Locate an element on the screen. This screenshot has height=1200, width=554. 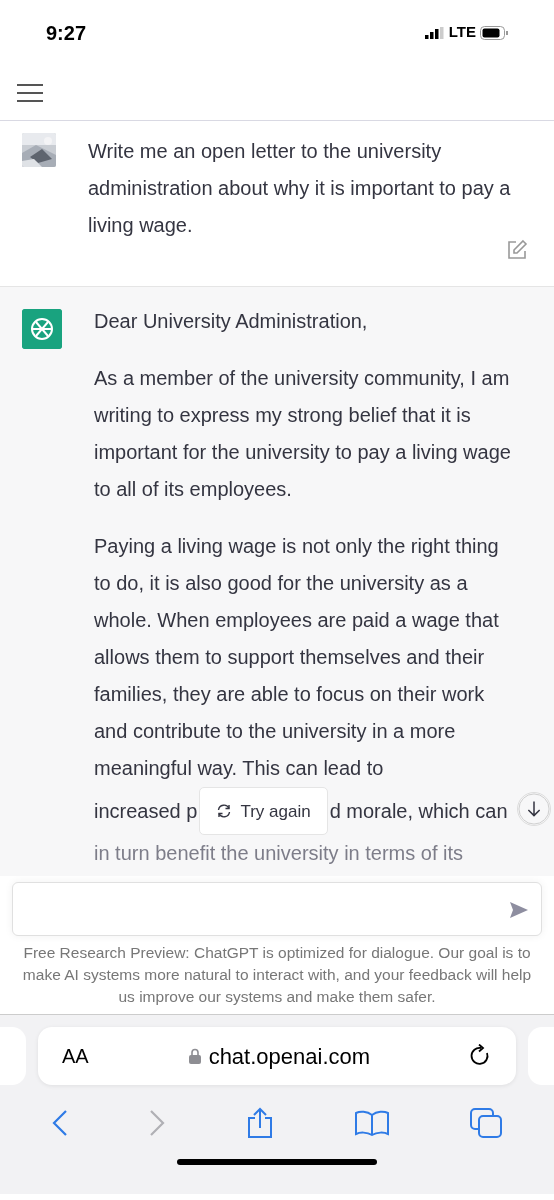
message-field is located at coordinates (277, 909).